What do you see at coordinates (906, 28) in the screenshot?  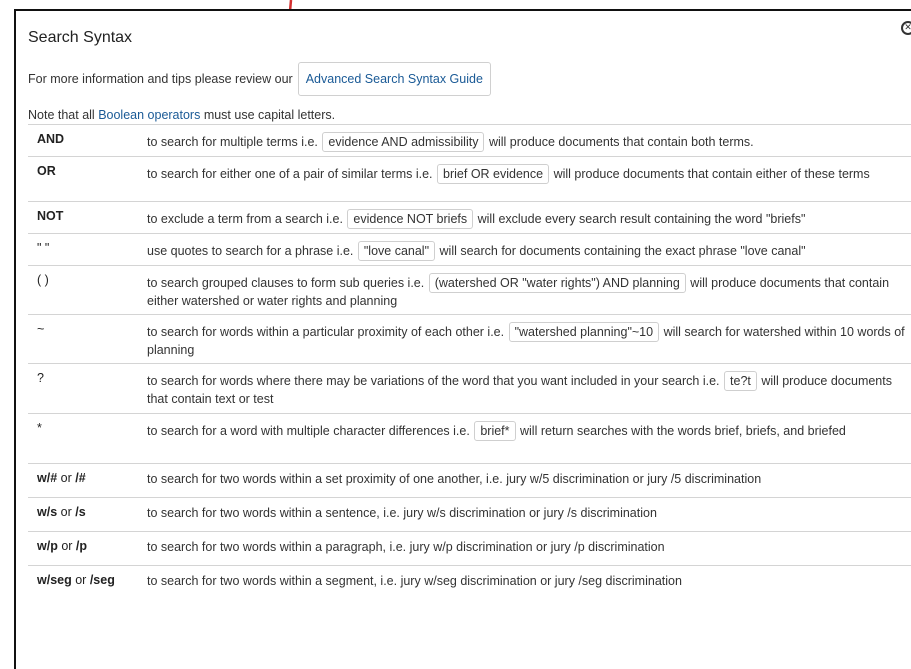 I see `close-icon: ✕` at bounding box center [906, 28].